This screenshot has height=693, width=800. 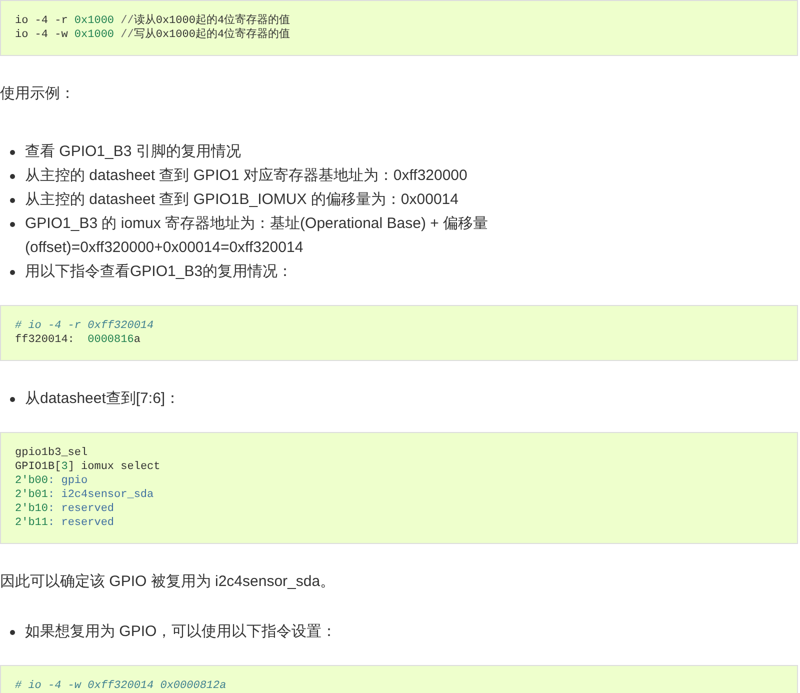 What do you see at coordinates (168, 582) in the screenshot?
I see `paragraph: 因此可以确定该 GPIO 被复用为 i2c4sensor_sda。` at bounding box center [168, 582].